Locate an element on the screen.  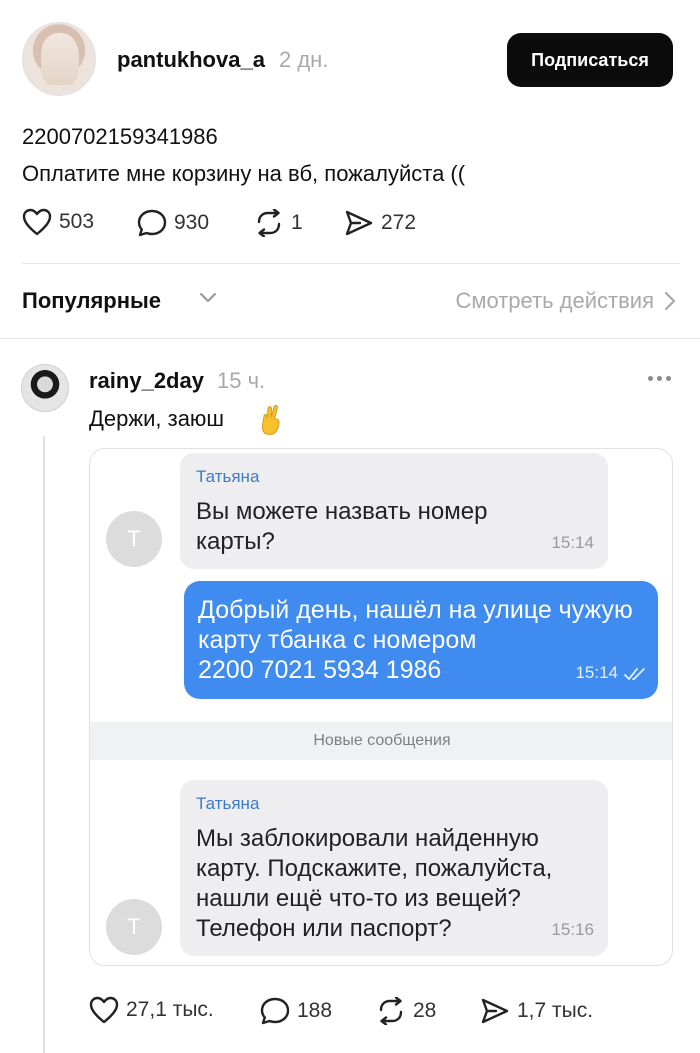
post-time: 2 дн. is located at coordinates (304, 59).